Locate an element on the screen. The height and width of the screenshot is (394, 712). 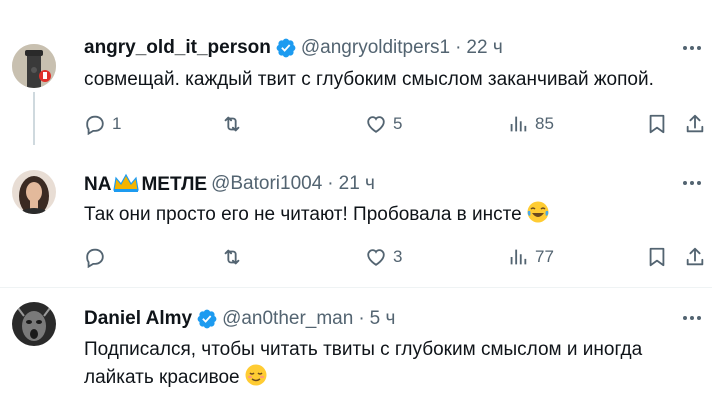
author-name: NA МЕТЛЕ is located at coordinates (145, 184).